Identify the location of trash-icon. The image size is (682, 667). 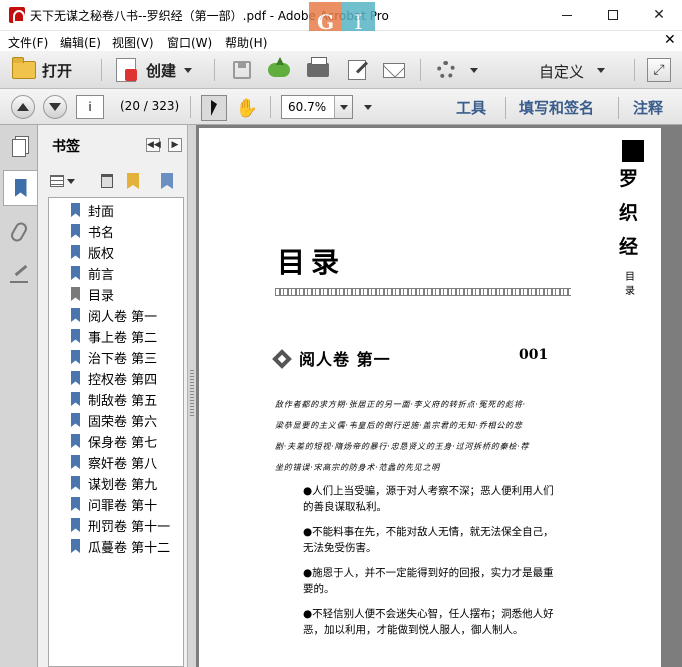
(107, 181).